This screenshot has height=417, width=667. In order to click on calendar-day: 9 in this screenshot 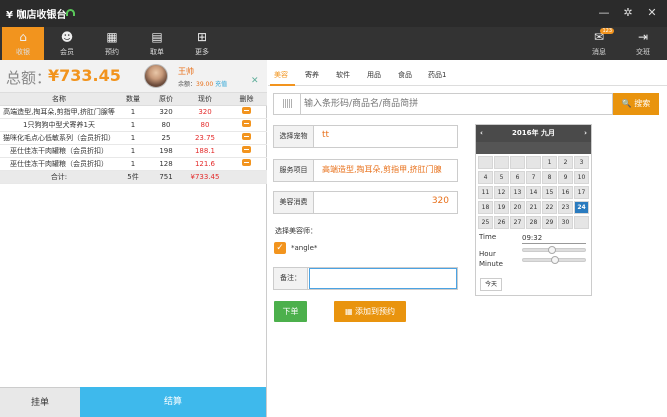, I will do `click(565, 177)`.